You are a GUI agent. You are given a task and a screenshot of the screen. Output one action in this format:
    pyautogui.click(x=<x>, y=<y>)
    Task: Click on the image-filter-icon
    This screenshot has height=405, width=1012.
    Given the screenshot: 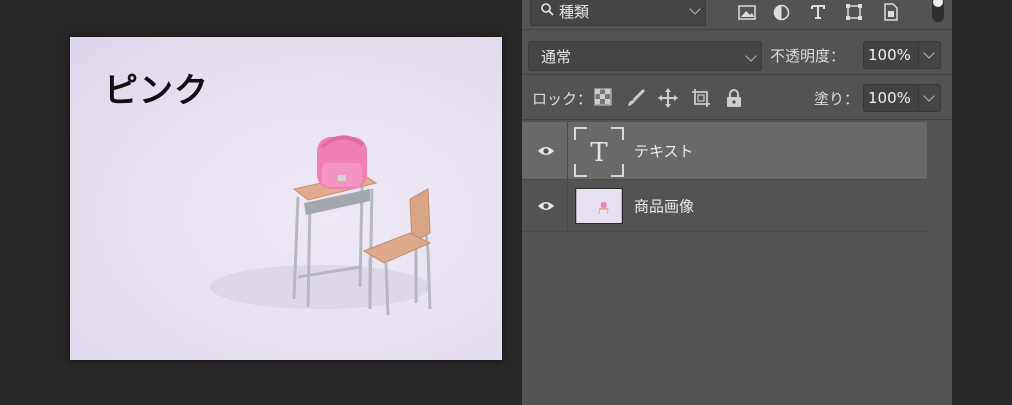 What is the action you would take?
    pyautogui.click(x=747, y=12)
    